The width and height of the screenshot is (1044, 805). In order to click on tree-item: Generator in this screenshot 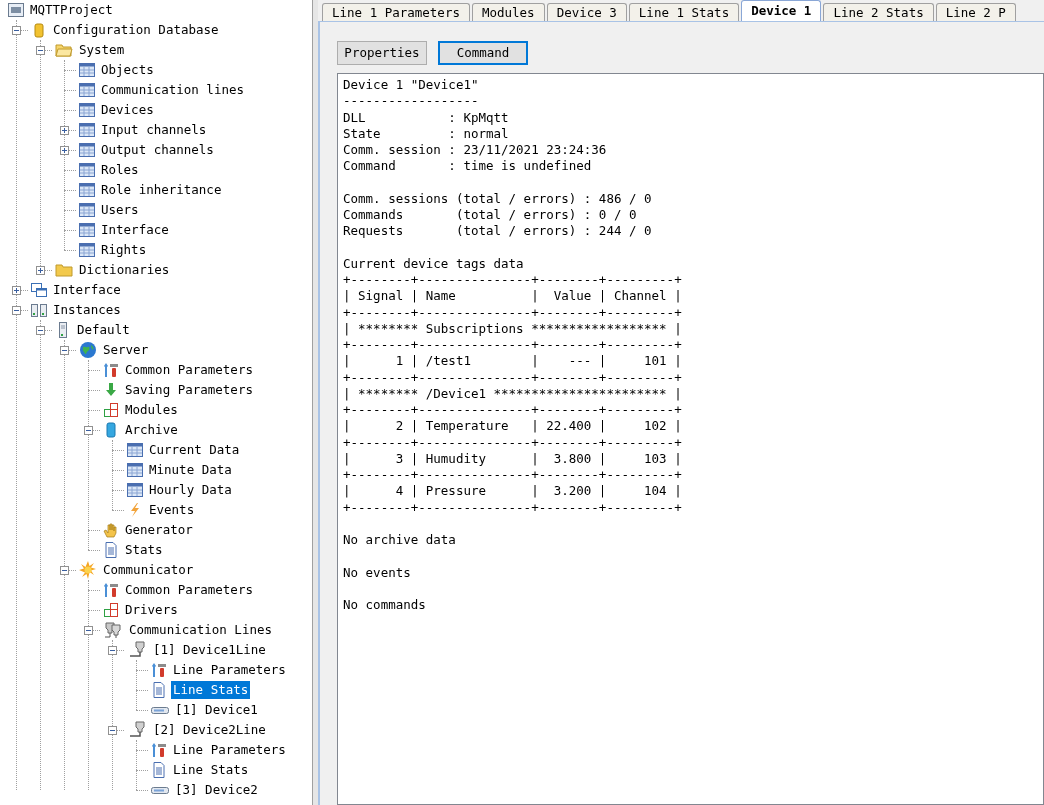, I will do `click(159, 530)`.